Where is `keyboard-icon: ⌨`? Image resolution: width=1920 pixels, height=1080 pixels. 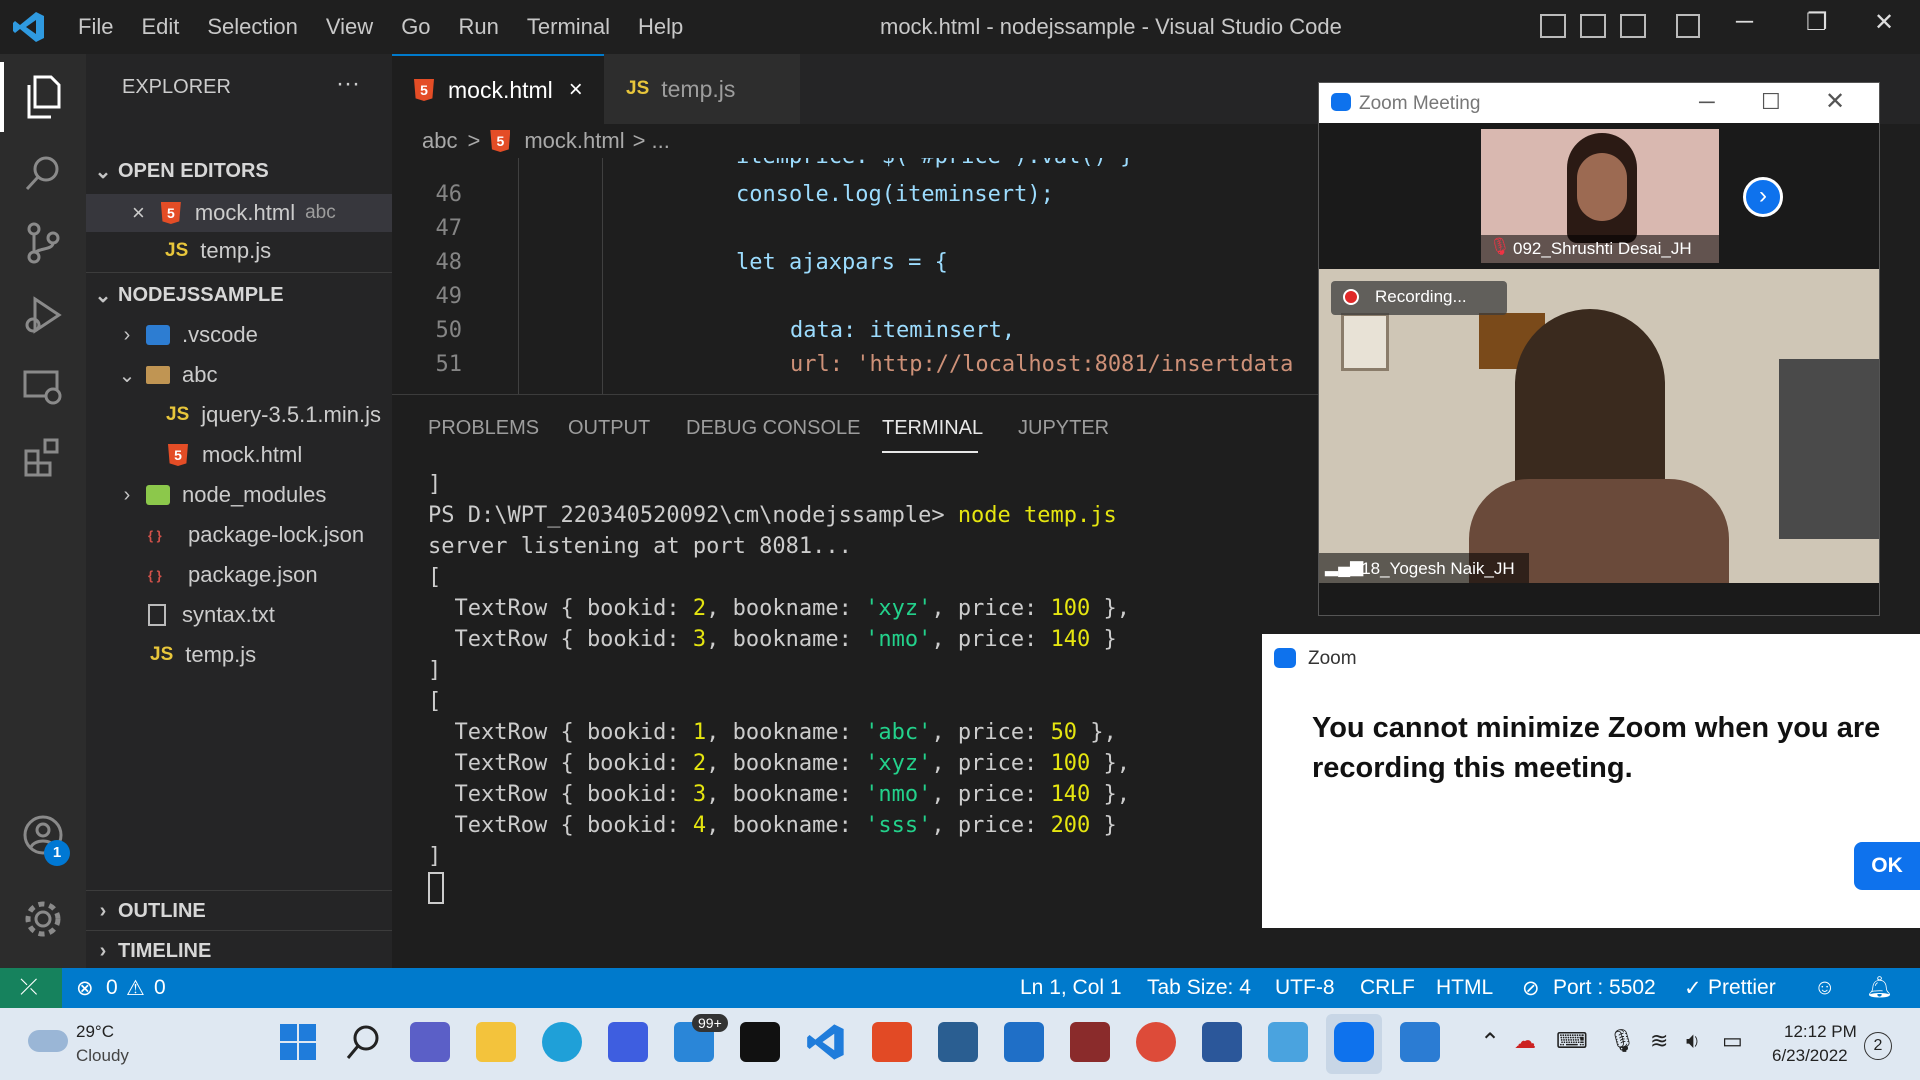
keyboard-icon: ⌨ is located at coordinates (1572, 1041).